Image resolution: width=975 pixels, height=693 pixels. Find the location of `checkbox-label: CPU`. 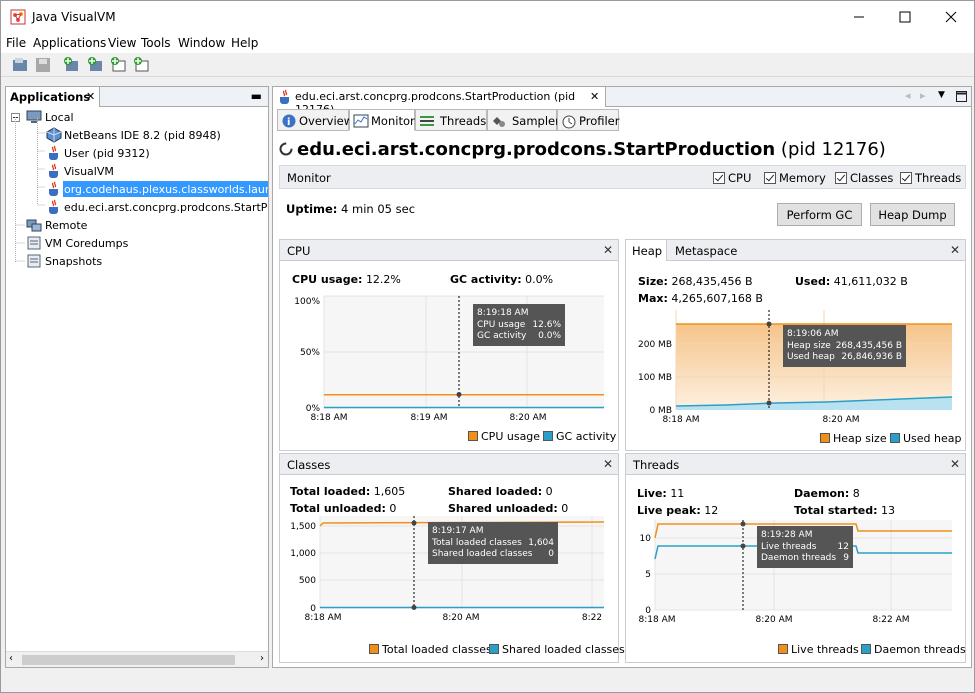

checkbox-label: CPU is located at coordinates (740, 178).